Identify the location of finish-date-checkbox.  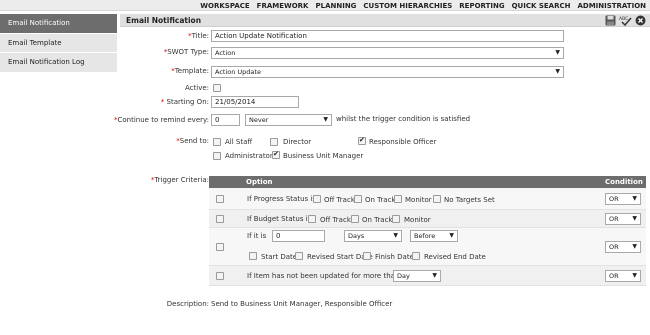
(367, 256).